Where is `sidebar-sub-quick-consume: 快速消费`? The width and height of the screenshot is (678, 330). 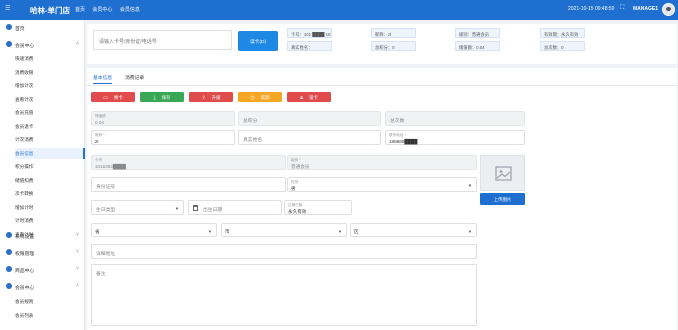
sidebar-sub-quick-consume: 快速消费 is located at coordinates (50, 58).